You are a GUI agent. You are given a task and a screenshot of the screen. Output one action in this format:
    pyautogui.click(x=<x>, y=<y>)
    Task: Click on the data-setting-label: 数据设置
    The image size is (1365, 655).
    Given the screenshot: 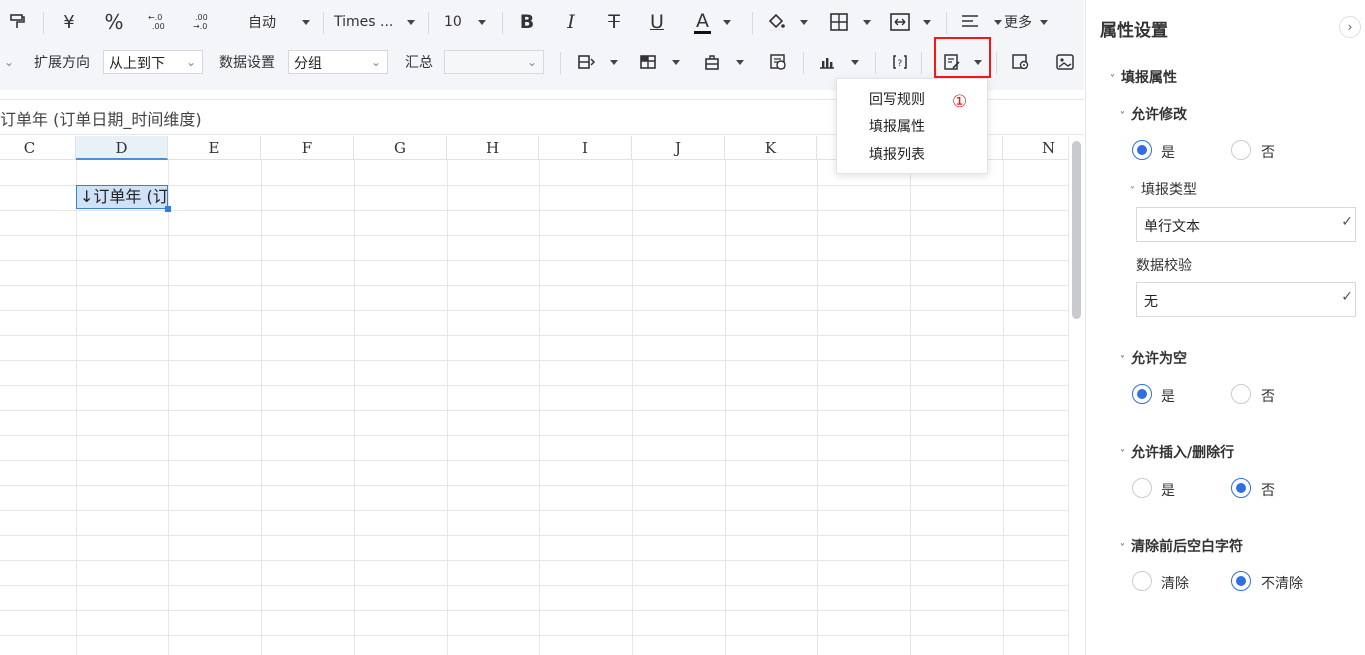 What is the action you would take?
    pyautogui.click(x=247, y=63)
    